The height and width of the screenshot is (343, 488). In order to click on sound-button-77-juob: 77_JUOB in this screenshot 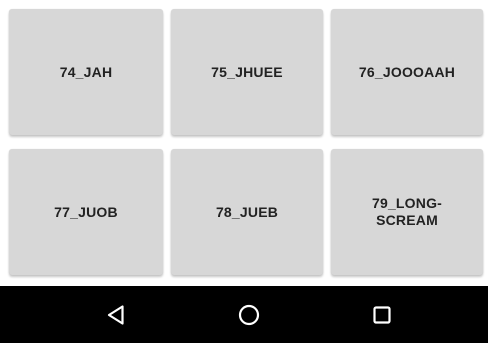, I will do `click(86, 212)`.